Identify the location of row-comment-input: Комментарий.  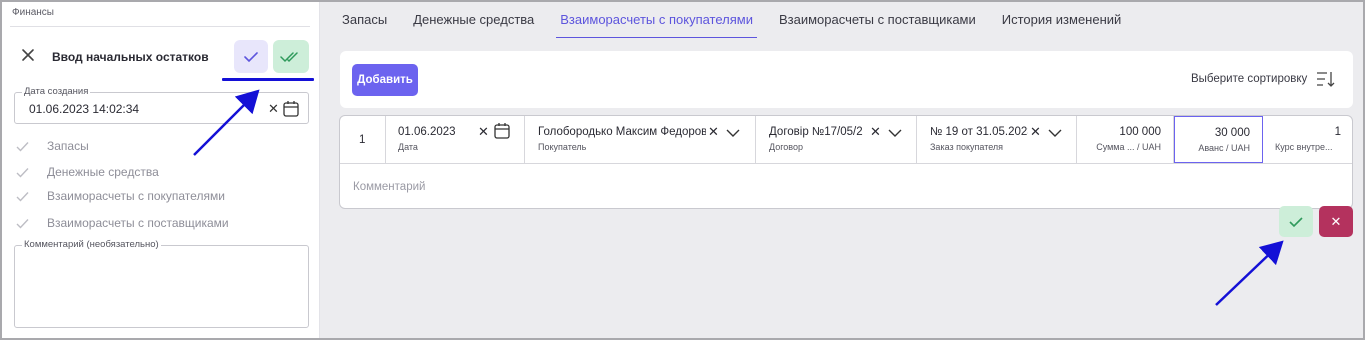
(389, 187).